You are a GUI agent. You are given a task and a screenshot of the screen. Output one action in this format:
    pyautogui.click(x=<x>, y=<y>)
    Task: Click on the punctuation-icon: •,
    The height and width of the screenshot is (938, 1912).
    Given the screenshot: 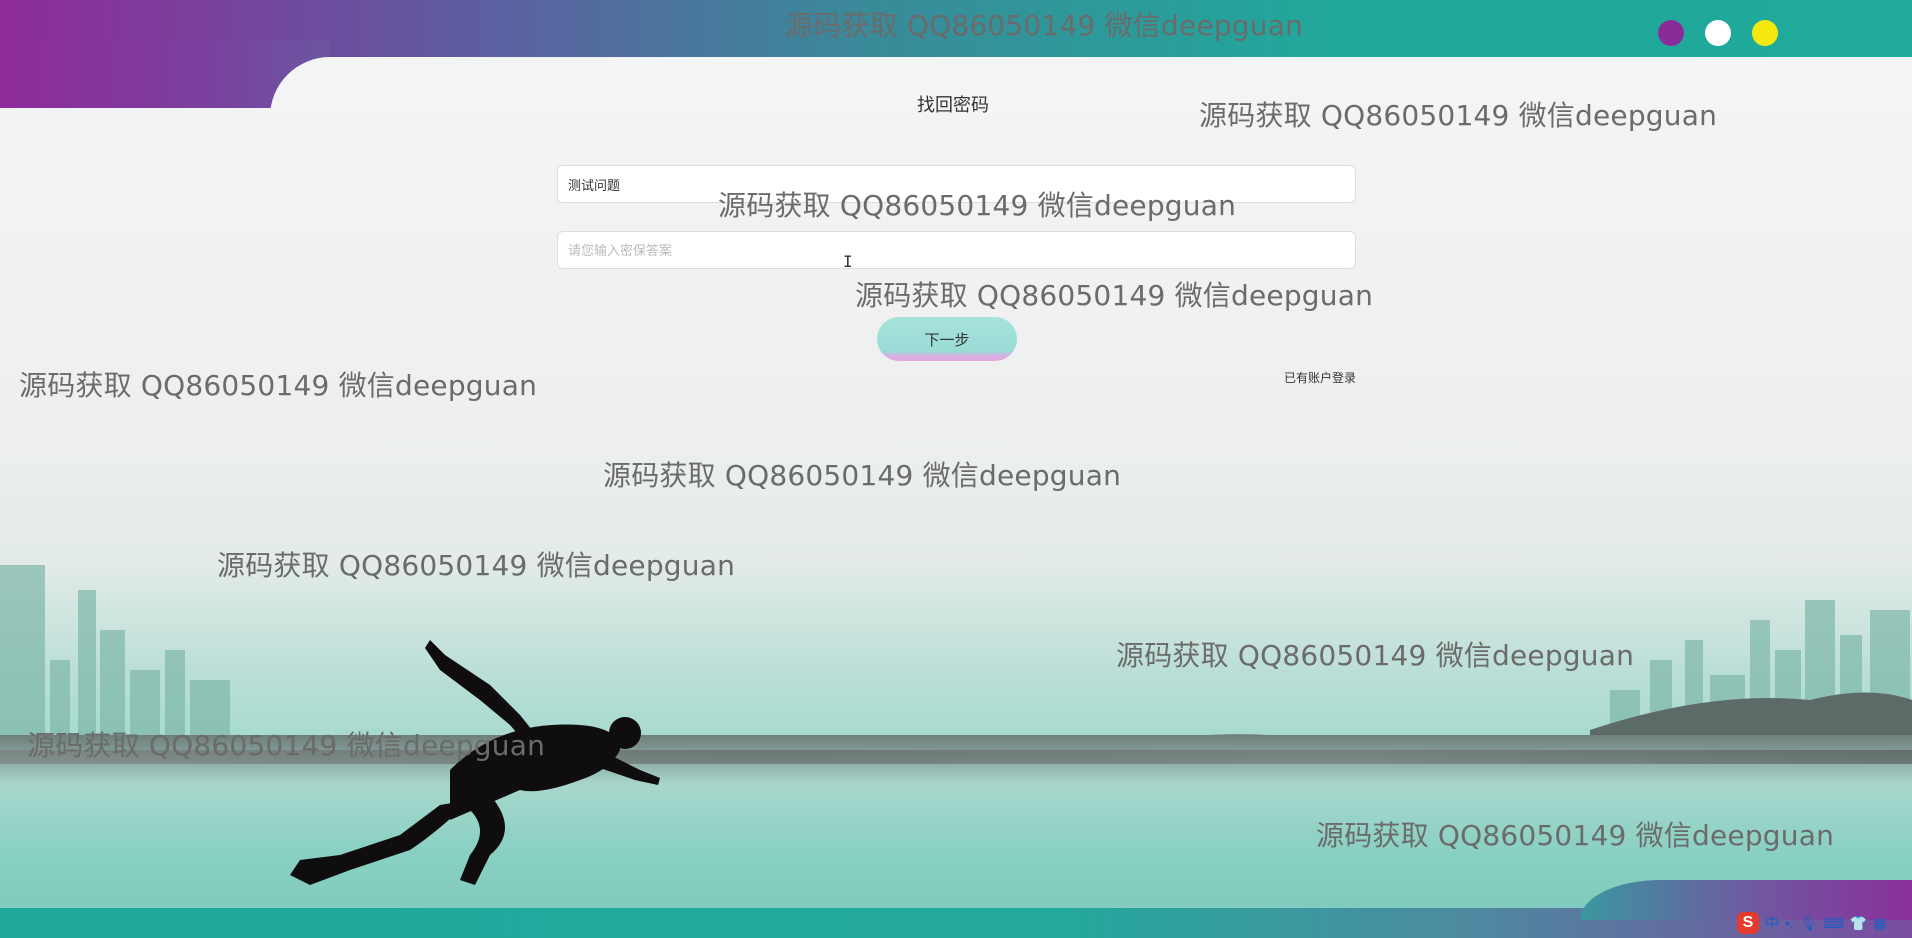 What is the action you would take?
    pyautogui.click(x=1789, y=923)
    